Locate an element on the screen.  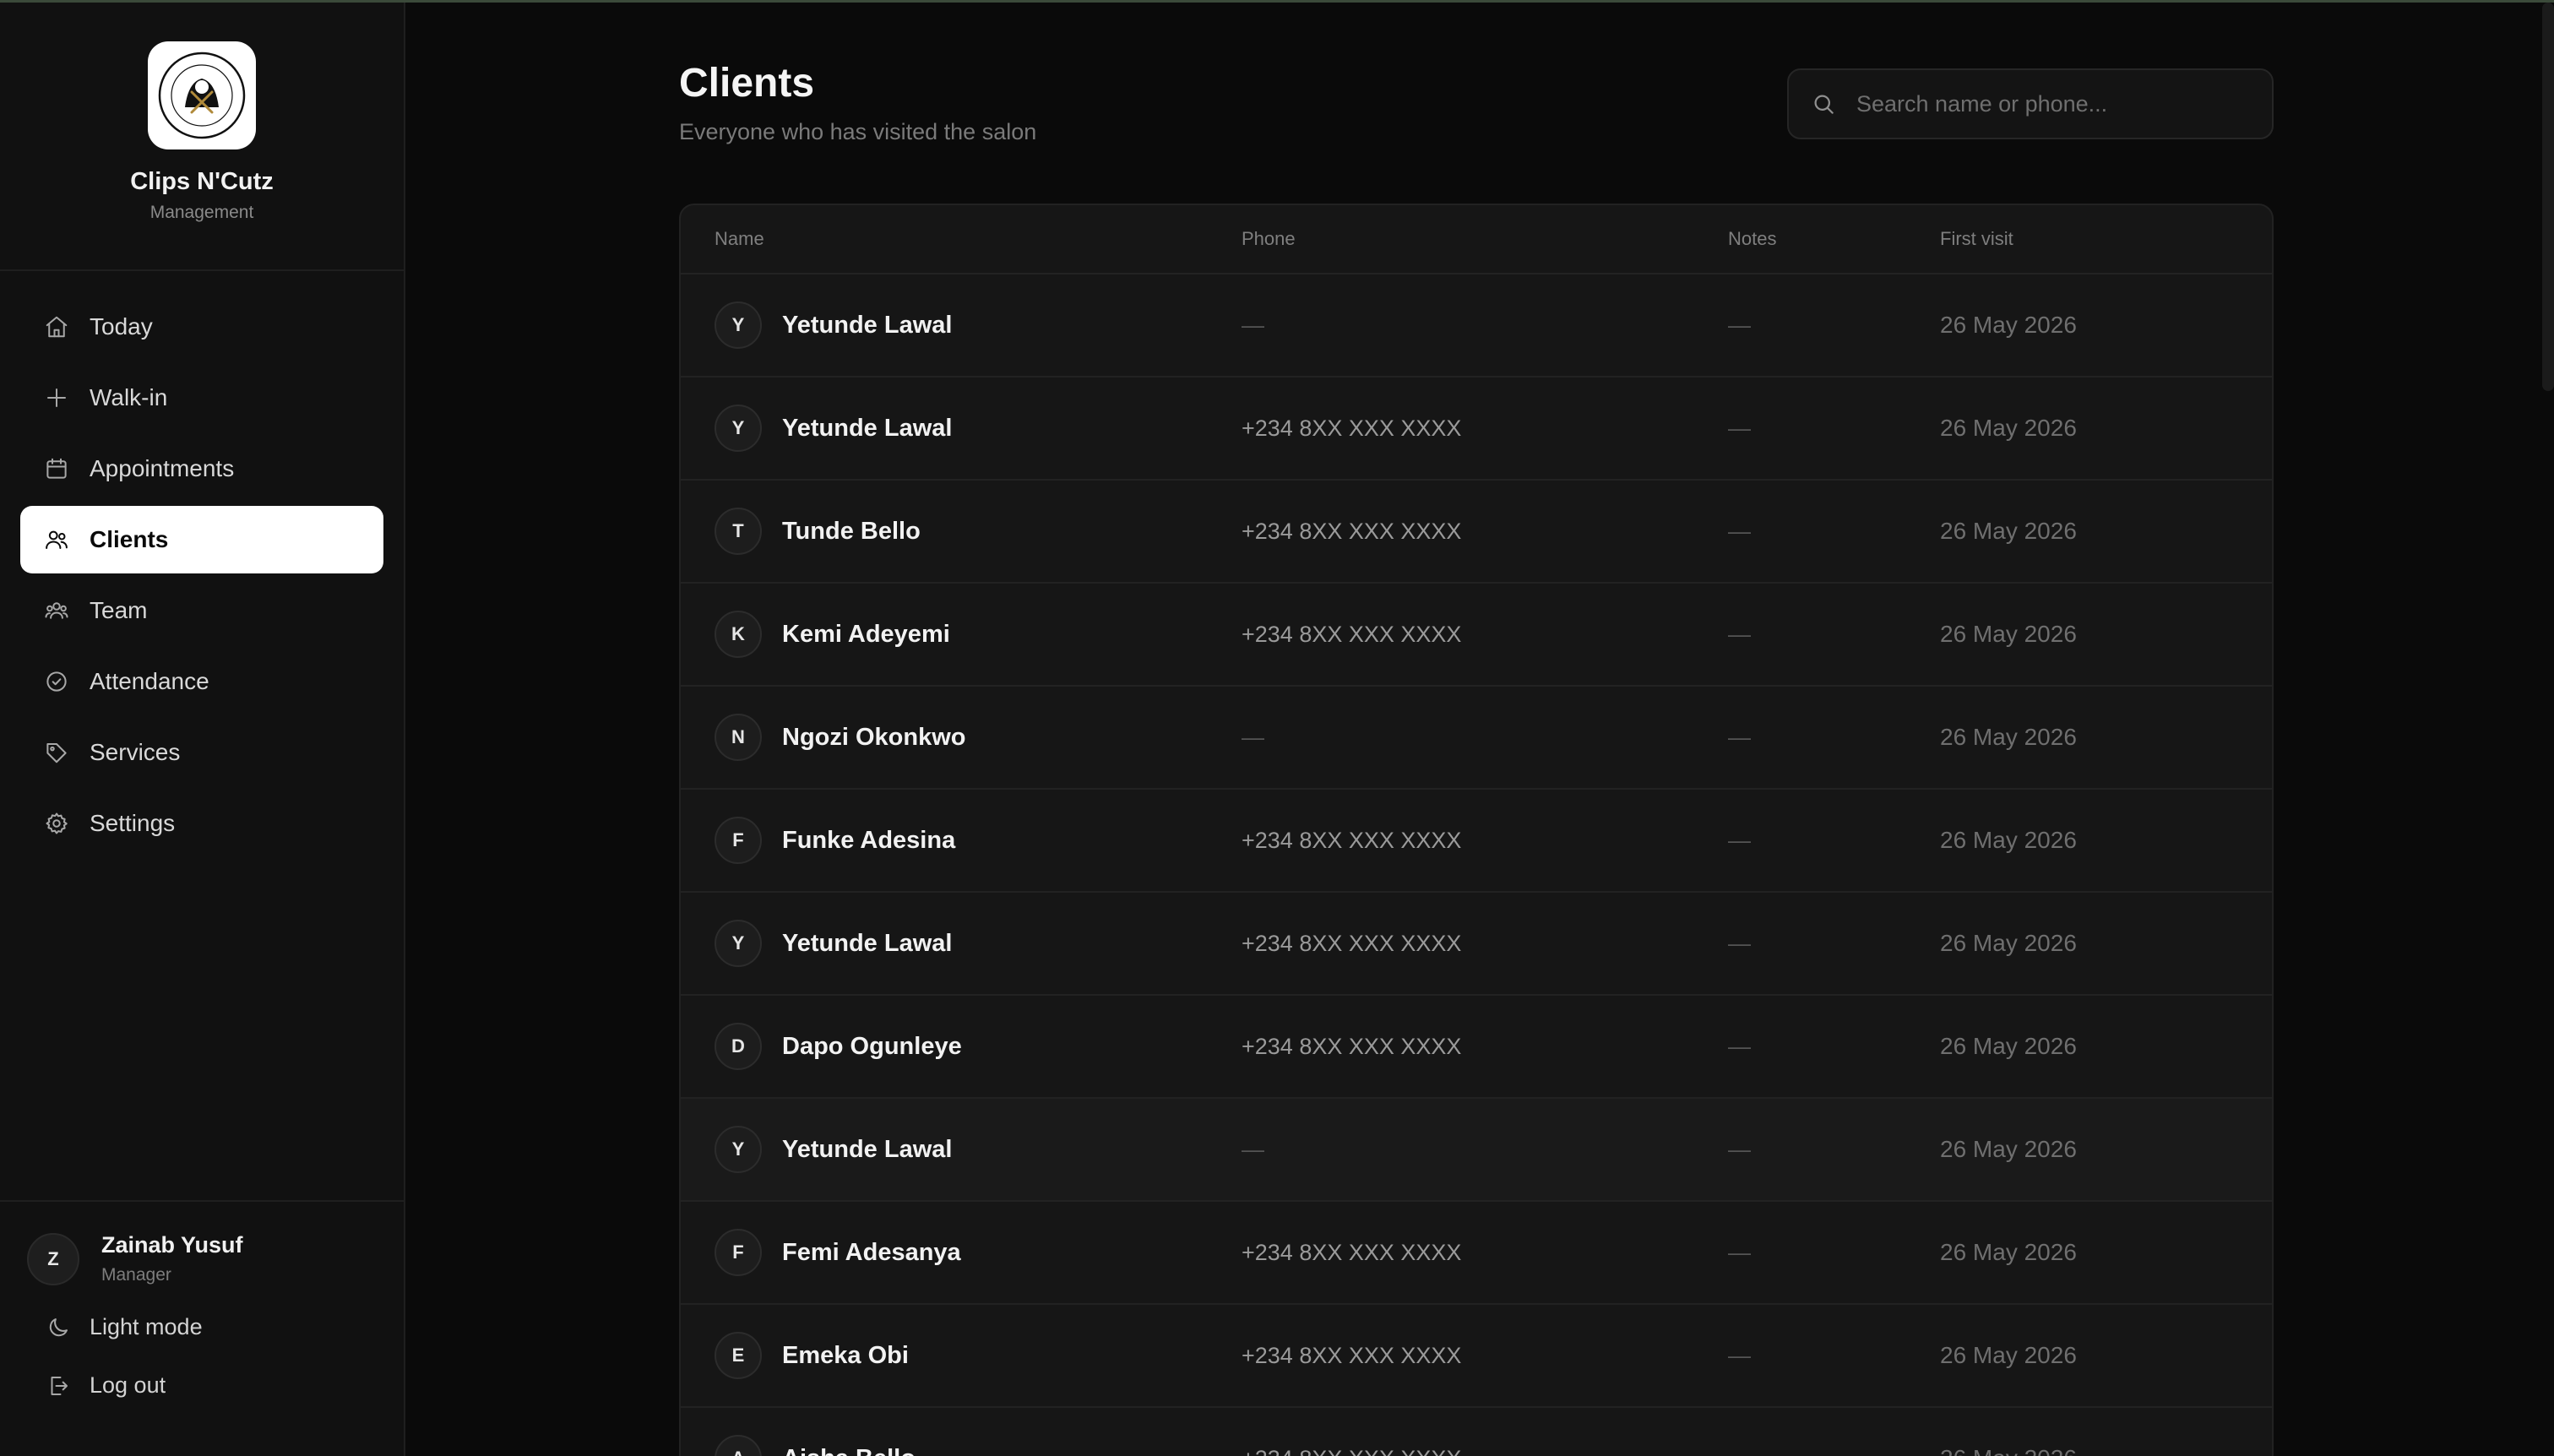
client-name-cell: E Emeka Obi is located at coordinates (812, 1355).